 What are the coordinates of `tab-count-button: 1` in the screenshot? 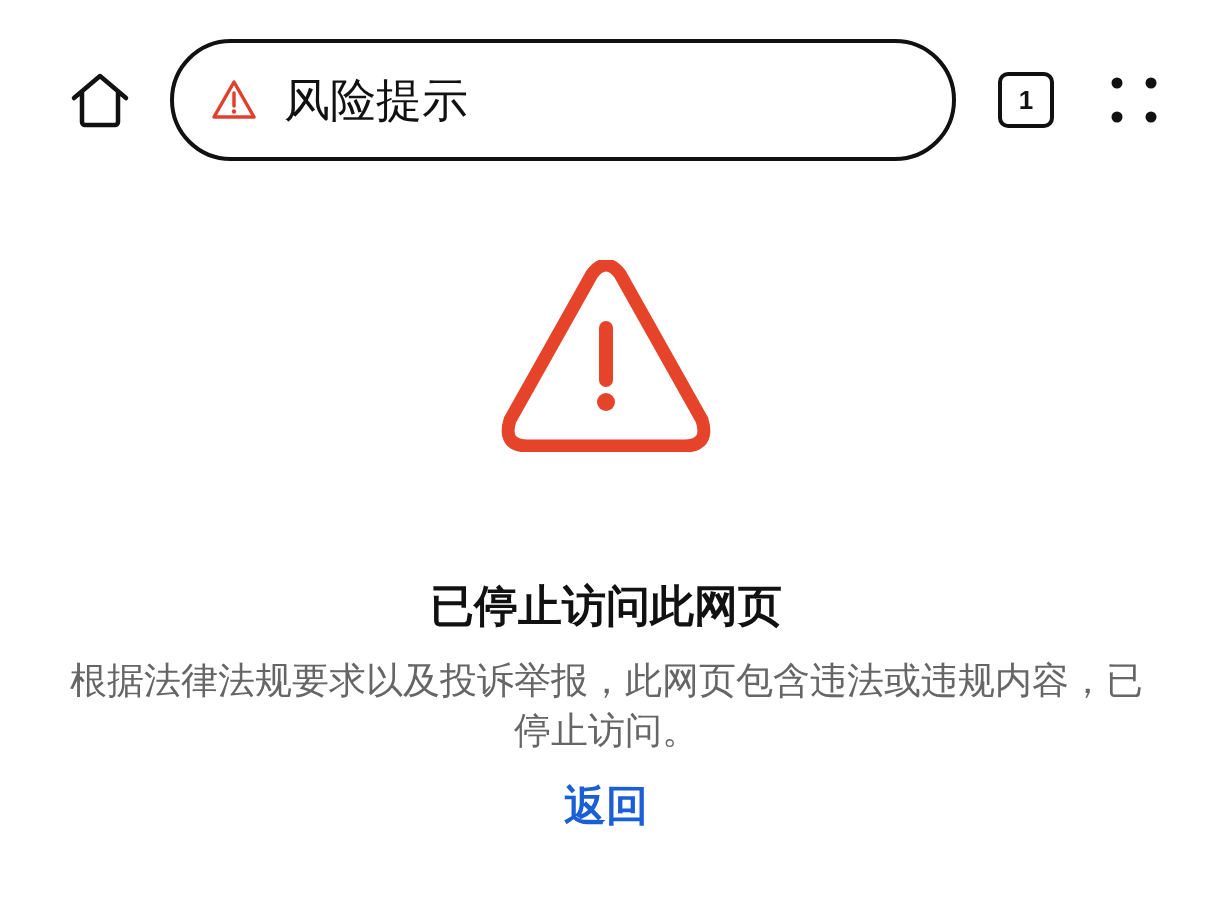 It's located at (1026, 100).